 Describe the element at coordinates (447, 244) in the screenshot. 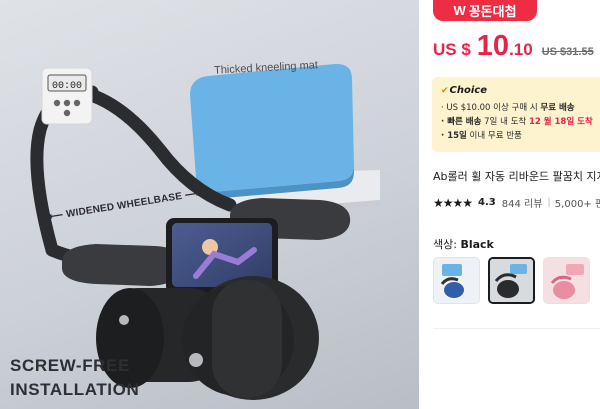

I see `color-label-prefix: 색상:` at that location.